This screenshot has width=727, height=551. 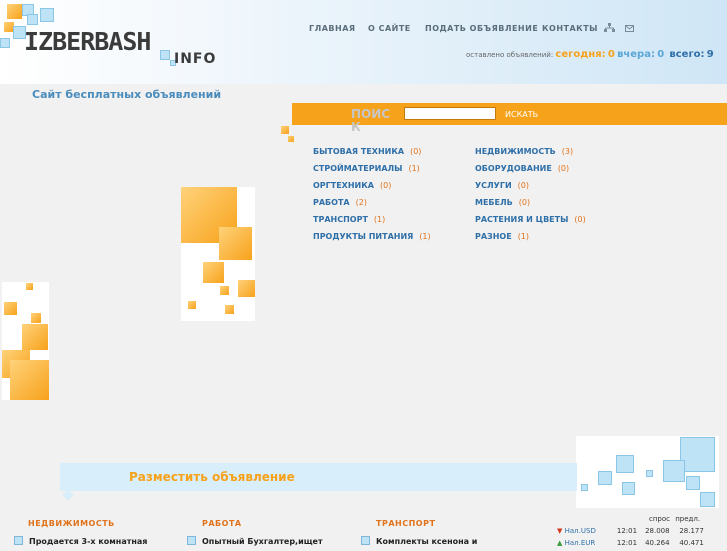 What do you see at coordinates (68, 495) in the screenshot?
I see `place-ad-arrow` at bounding box center [68, 495].